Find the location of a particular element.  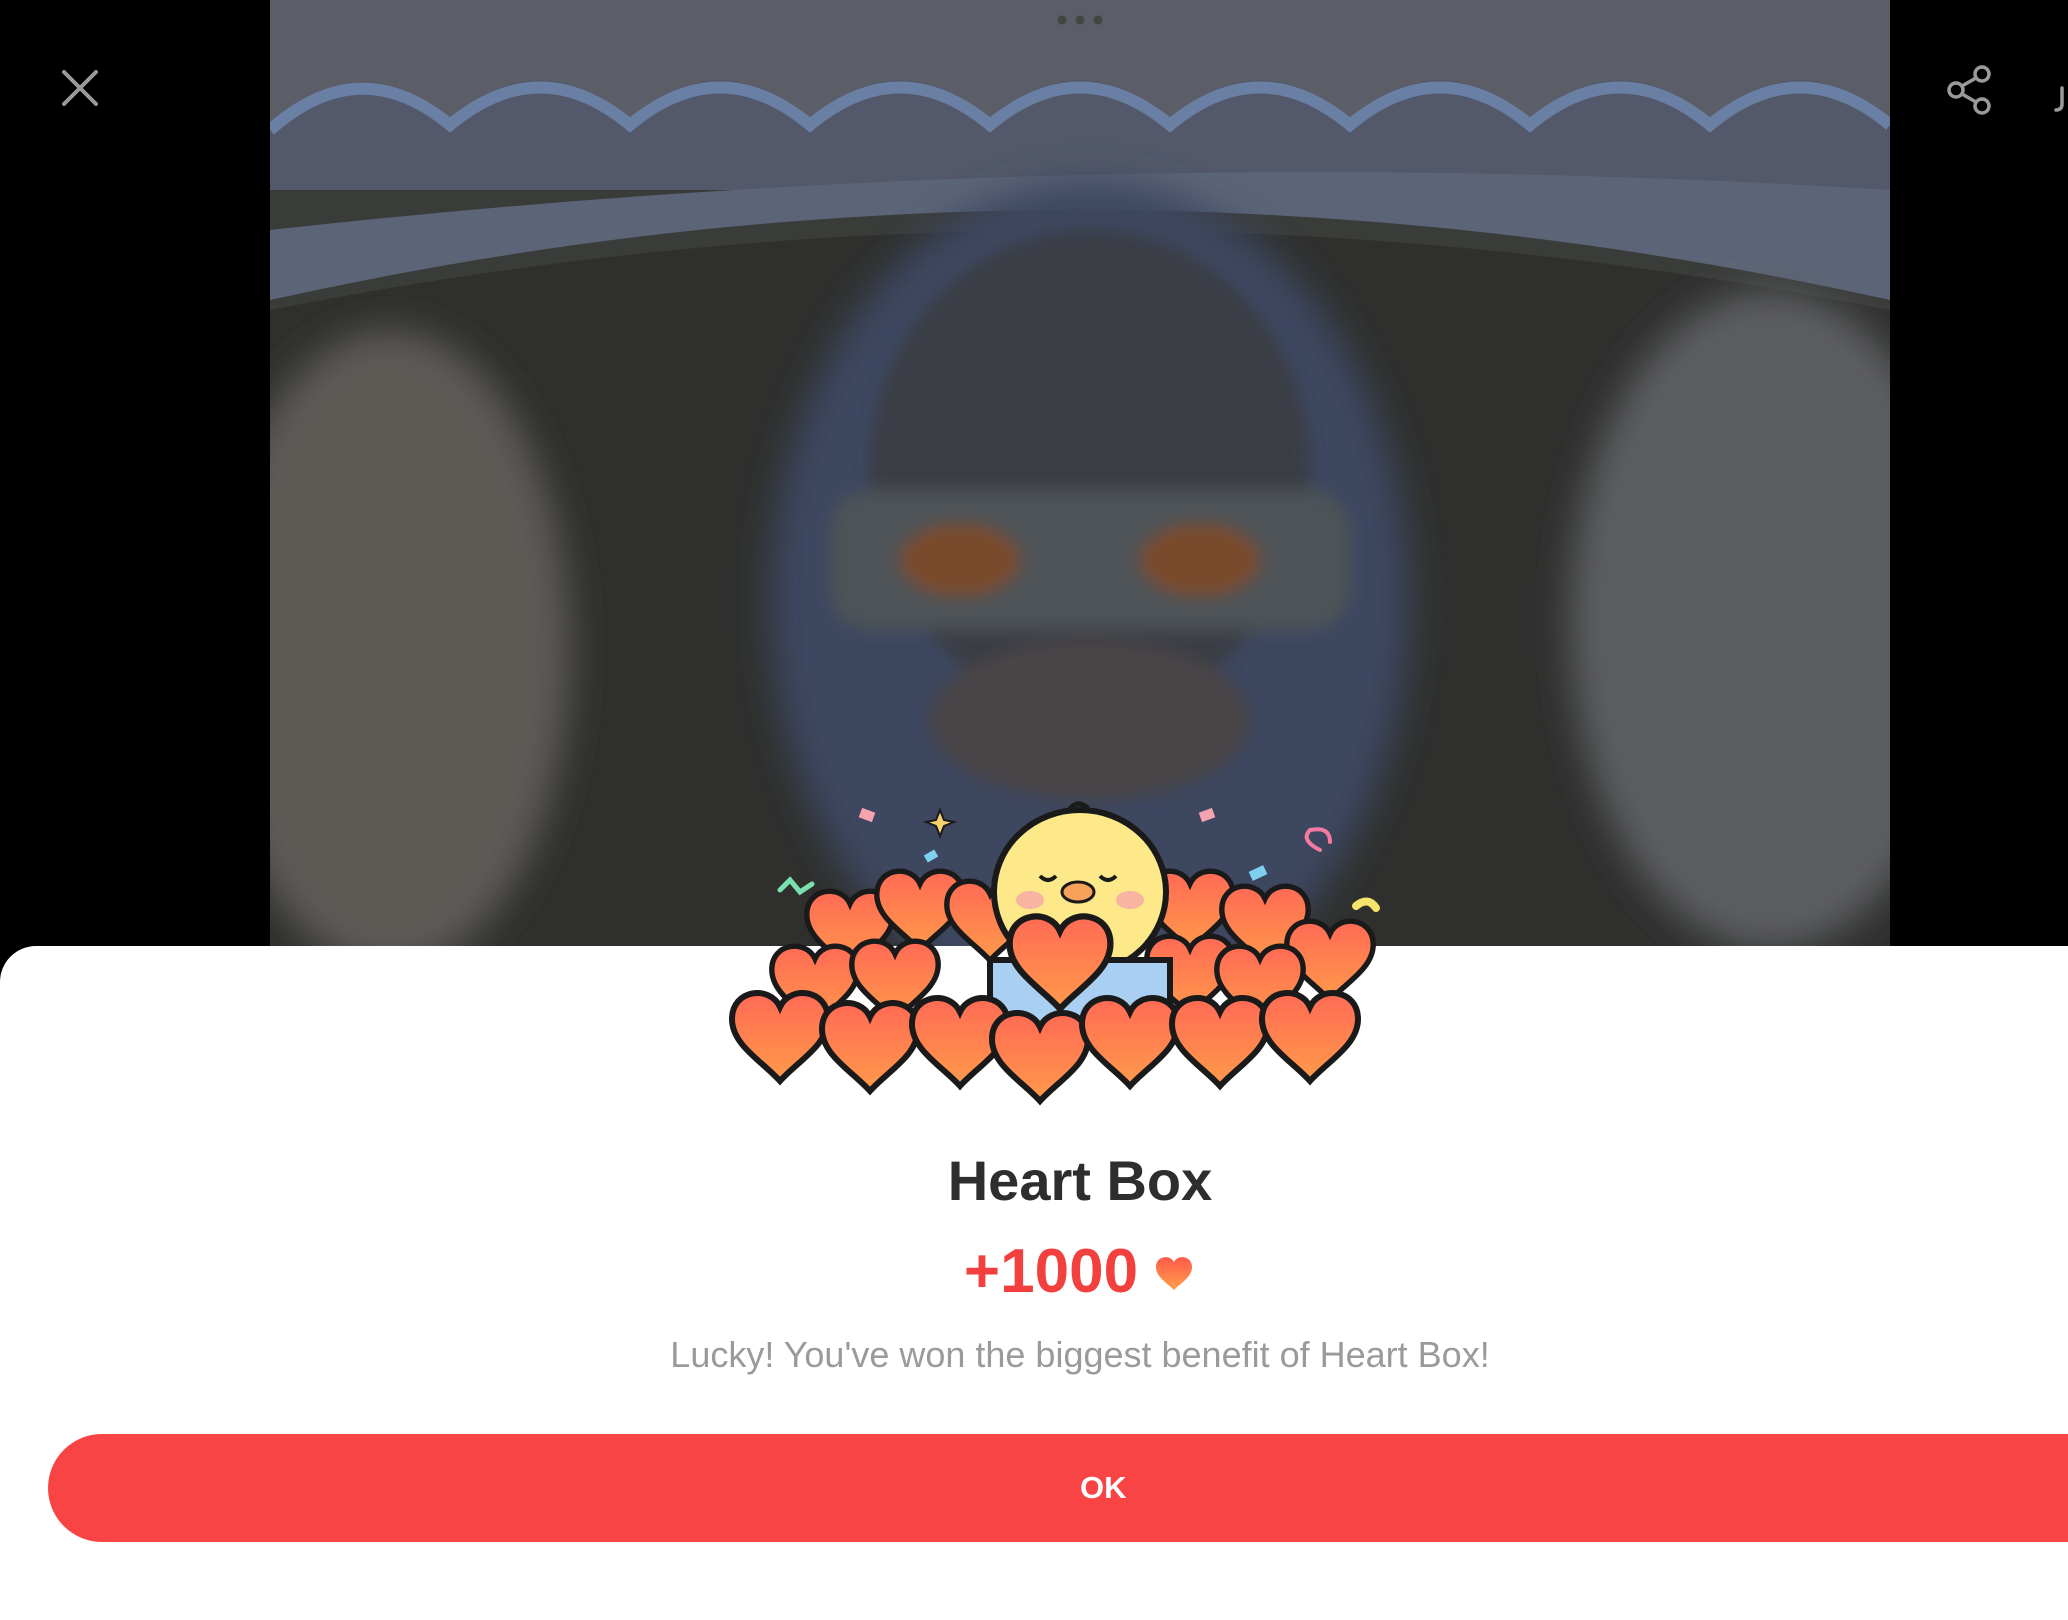

partial-edge-icon is located at coordinates (2060, 99).